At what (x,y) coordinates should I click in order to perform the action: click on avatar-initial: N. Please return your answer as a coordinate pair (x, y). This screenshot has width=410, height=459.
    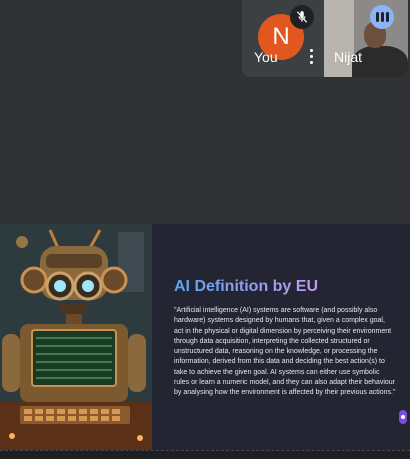
    Looking at the image, I should click on (281, 36).